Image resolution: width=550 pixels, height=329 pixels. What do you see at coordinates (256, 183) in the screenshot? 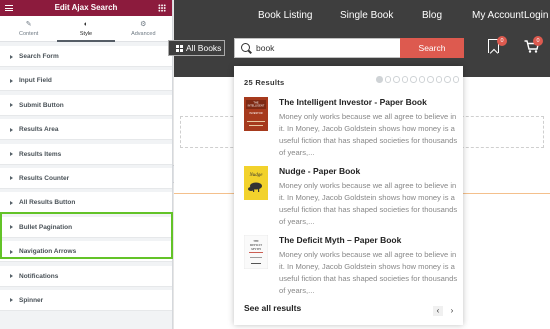
I see `book-cover-image: Nudge` at bounding box center [256, 183].